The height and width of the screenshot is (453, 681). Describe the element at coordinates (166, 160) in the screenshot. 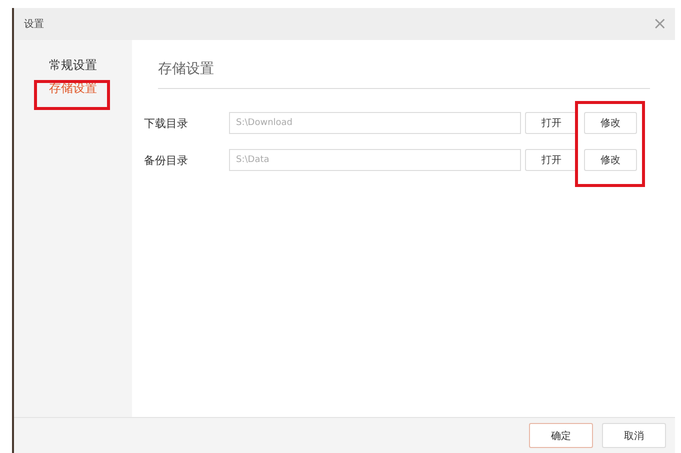

I see `field-label: 备份目录` at that location.